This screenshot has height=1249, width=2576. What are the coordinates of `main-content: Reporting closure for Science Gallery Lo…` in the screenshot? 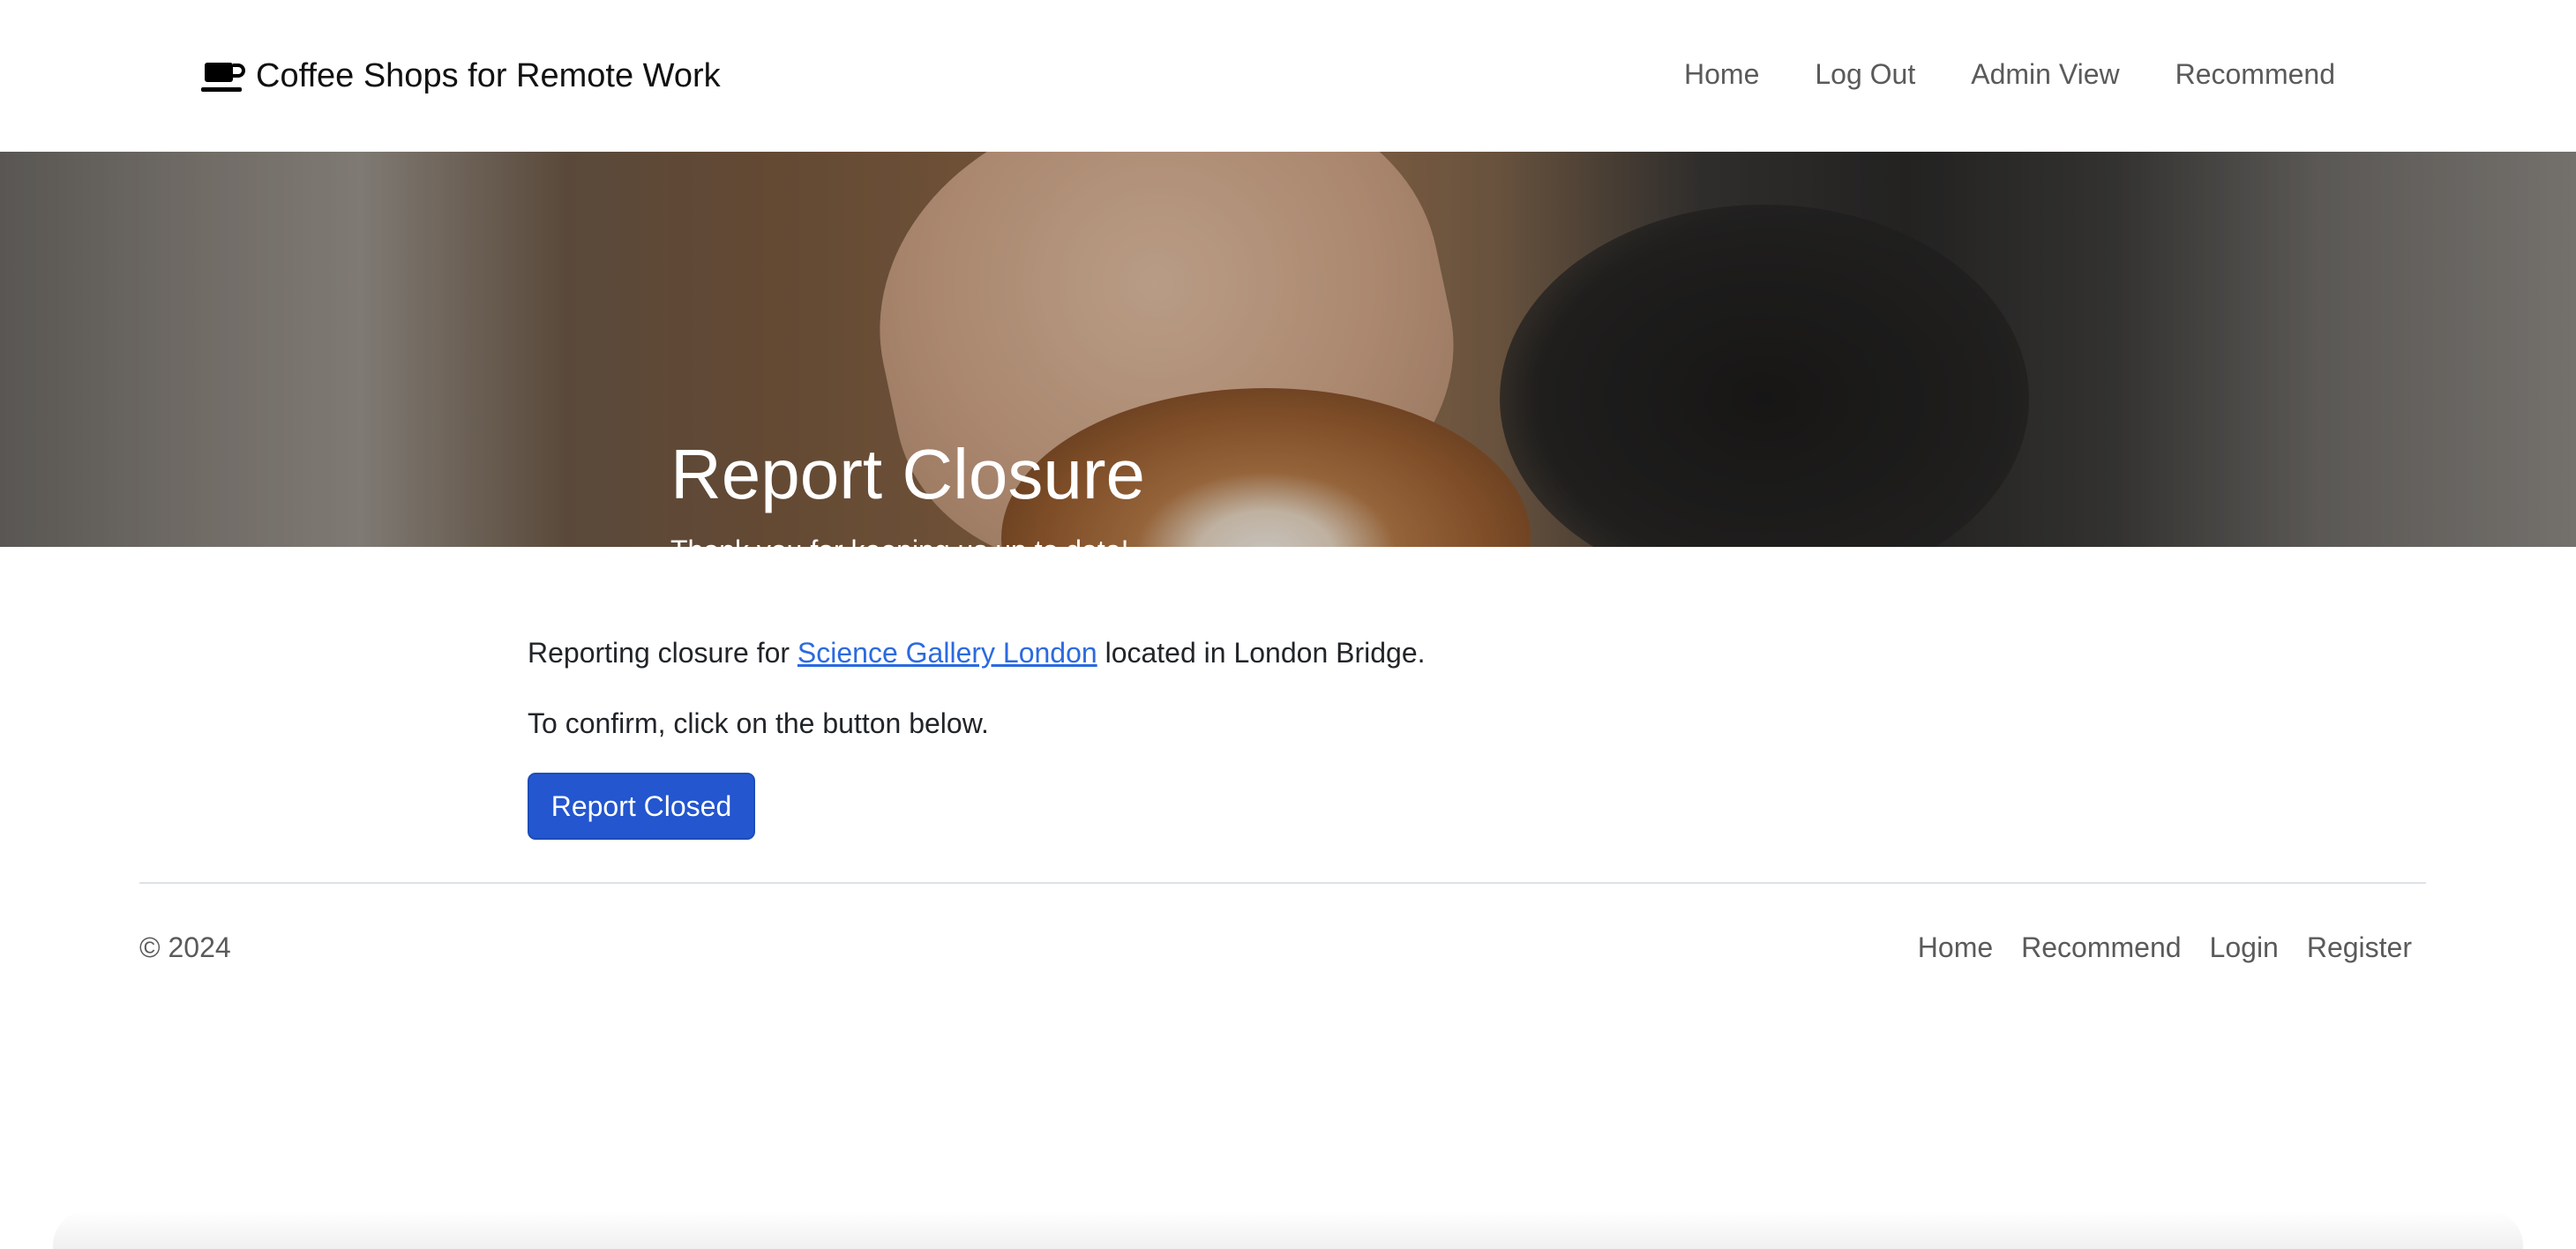 It's located at (1322, 688).